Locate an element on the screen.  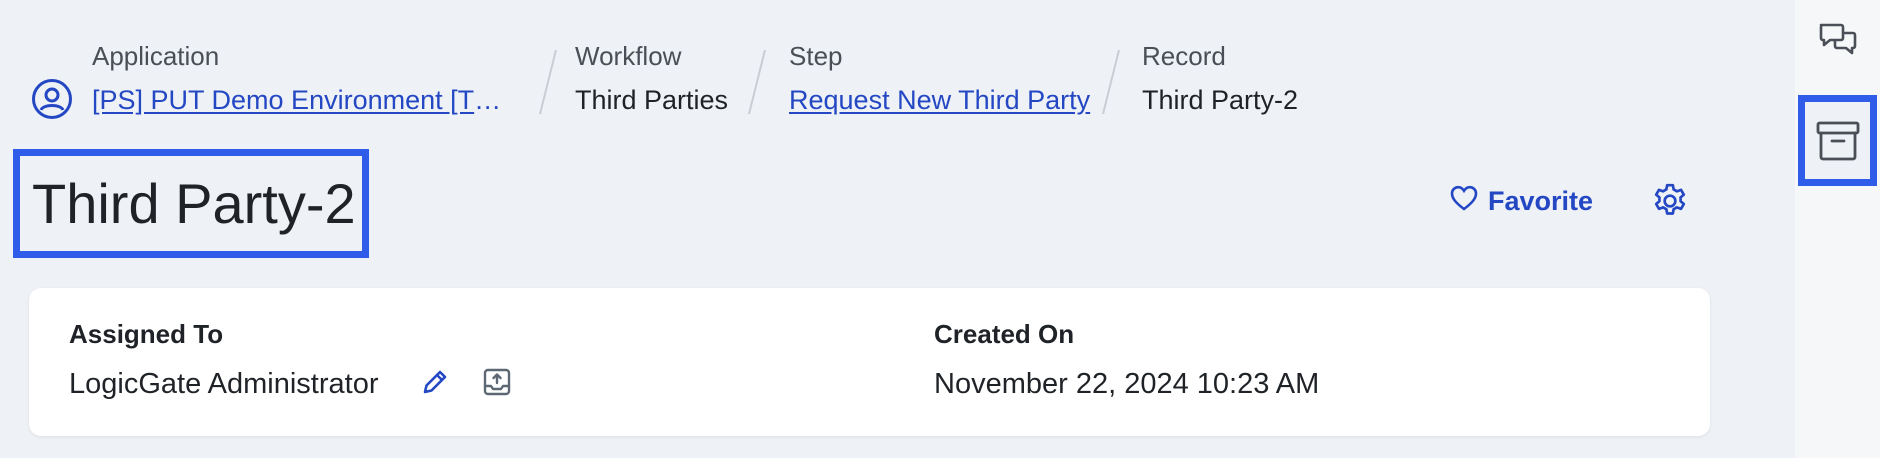
created-on-value: November 22, 2024 10:23 AM is located at coordinates (1127, 384).